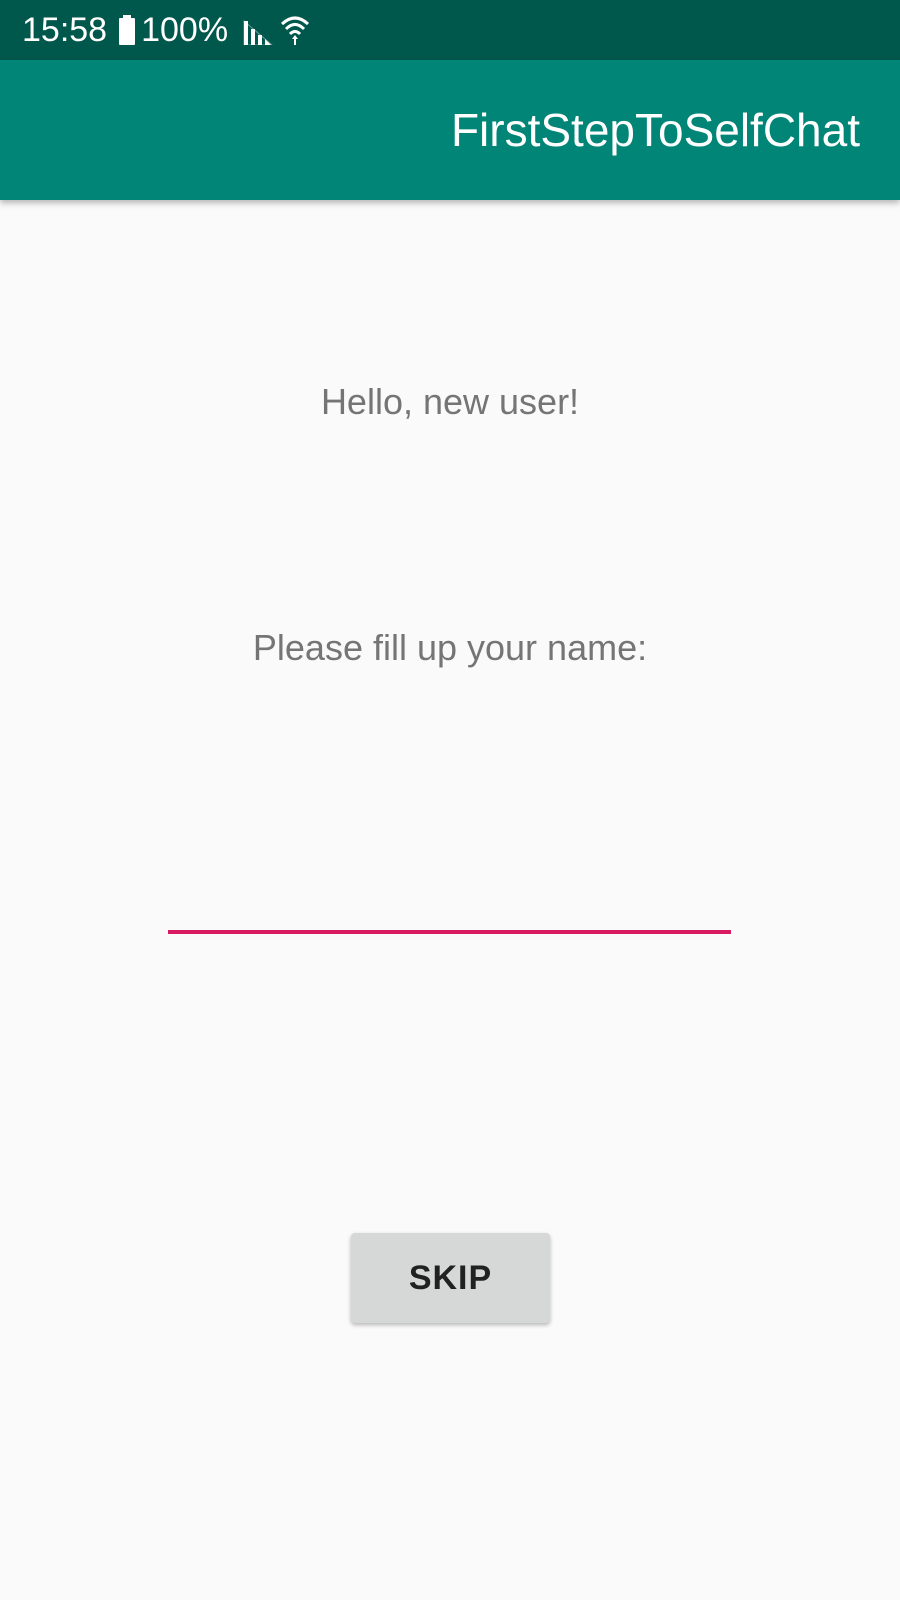 Image resolution: width=900 pixels, height=1600 pixels. I want to click on battery-full-icon, so click(127, 30).